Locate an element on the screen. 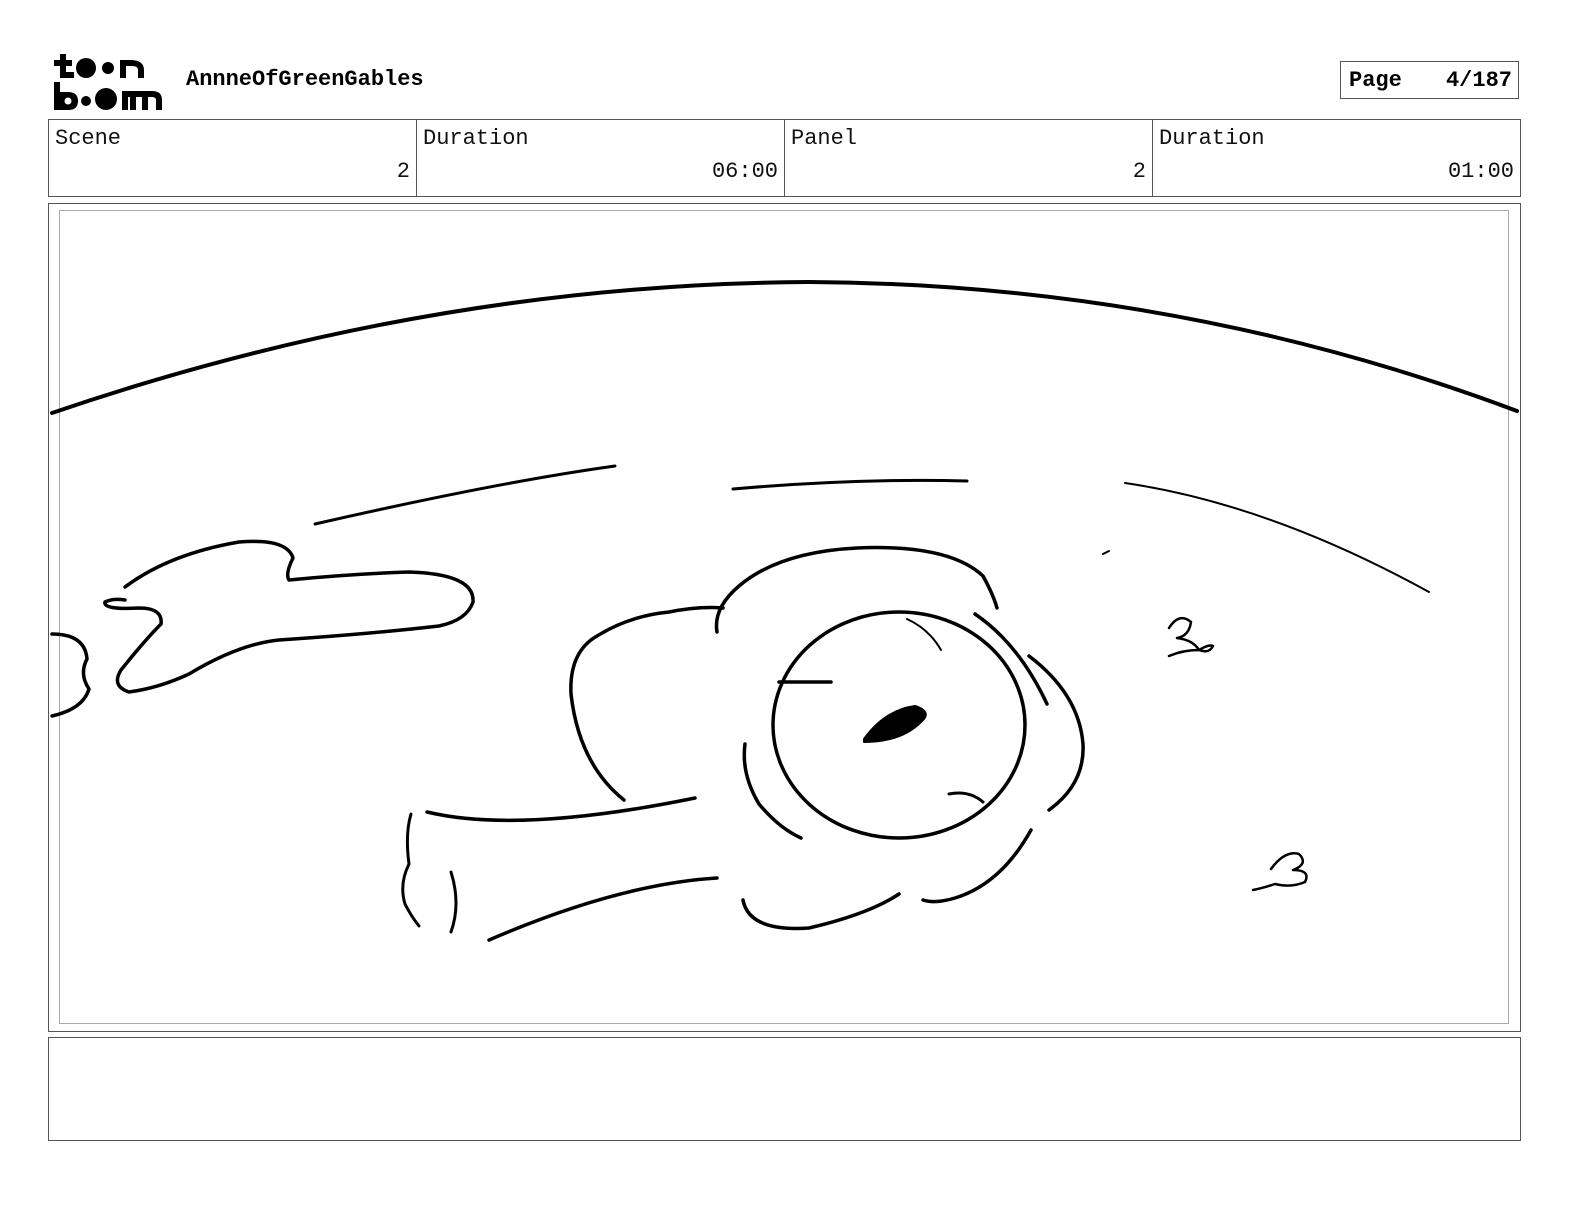  panel-duration-cell: Duration 01:00 is located at coordinates (1336, 158).